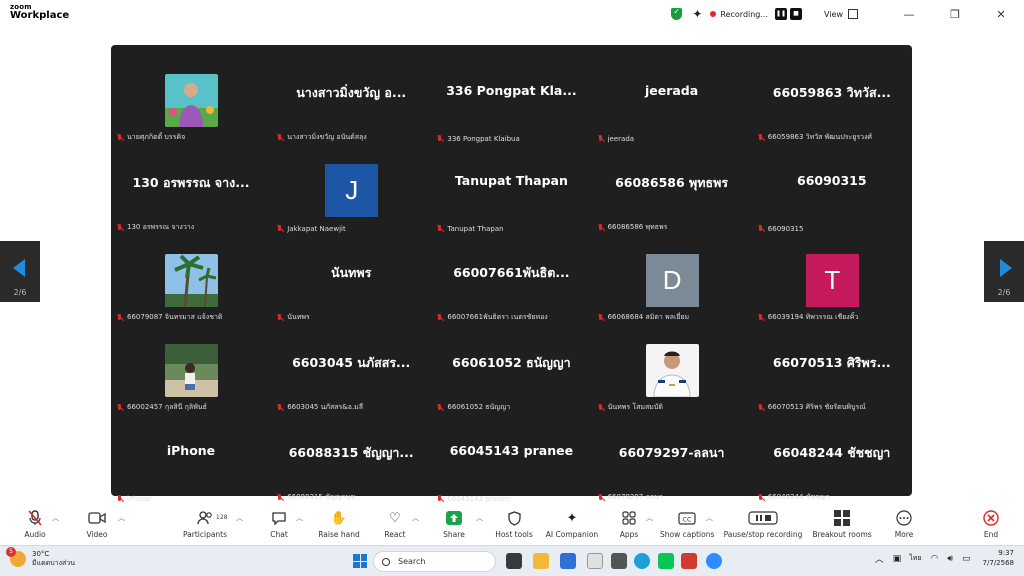  Describe the element at coordinates (909, 14) in the screenshot. I see `minimize-icon: —` at that location.